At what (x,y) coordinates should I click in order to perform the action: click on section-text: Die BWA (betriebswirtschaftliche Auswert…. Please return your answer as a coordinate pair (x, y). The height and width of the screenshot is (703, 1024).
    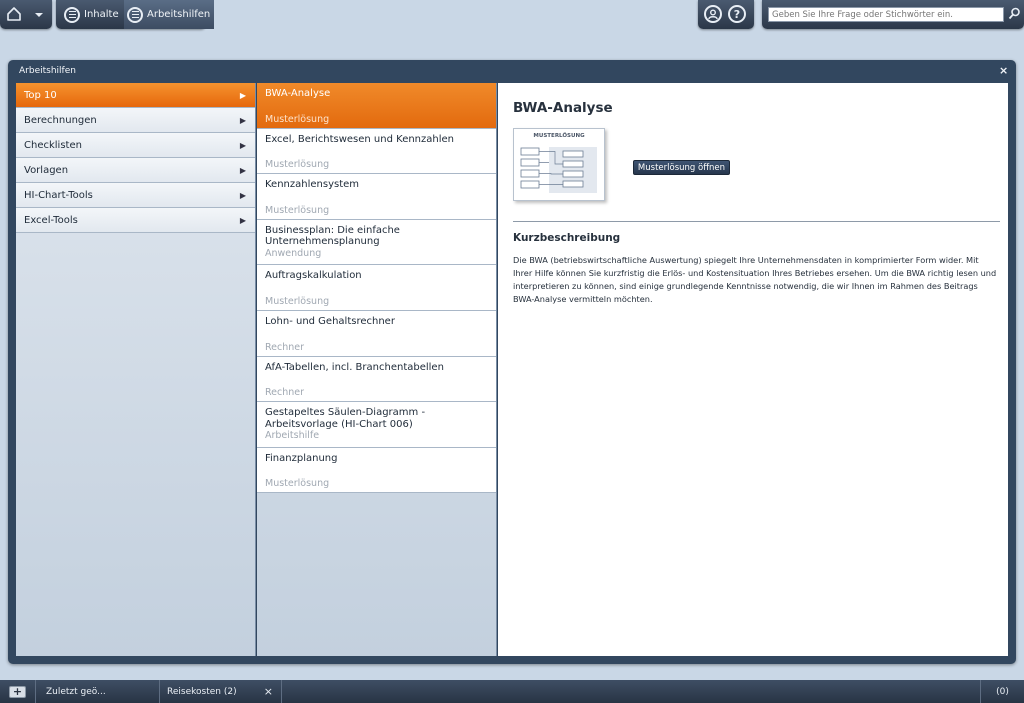
    Looking at the image, I should click on (755, 279).